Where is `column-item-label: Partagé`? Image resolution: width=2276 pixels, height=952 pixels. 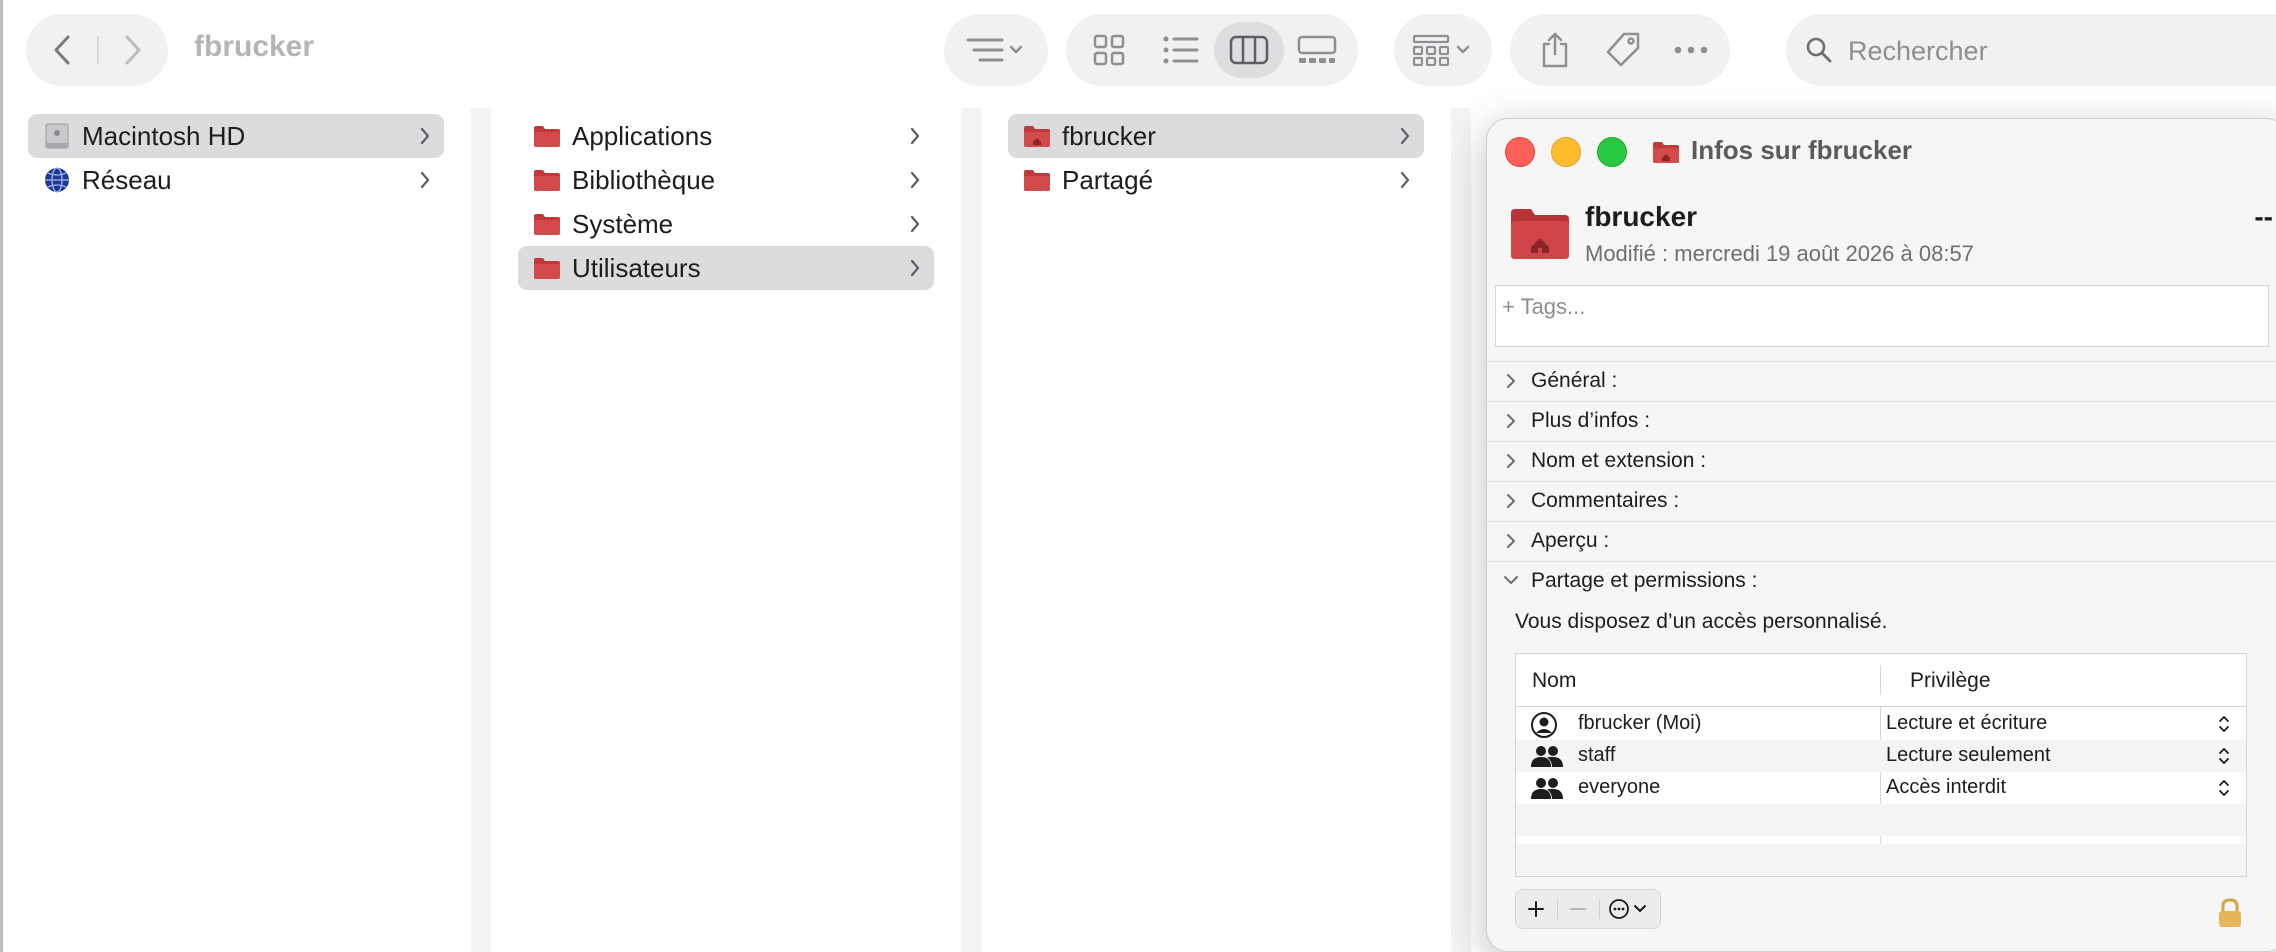 column-item-label: Partagé is located at coordinates (1108, 179).